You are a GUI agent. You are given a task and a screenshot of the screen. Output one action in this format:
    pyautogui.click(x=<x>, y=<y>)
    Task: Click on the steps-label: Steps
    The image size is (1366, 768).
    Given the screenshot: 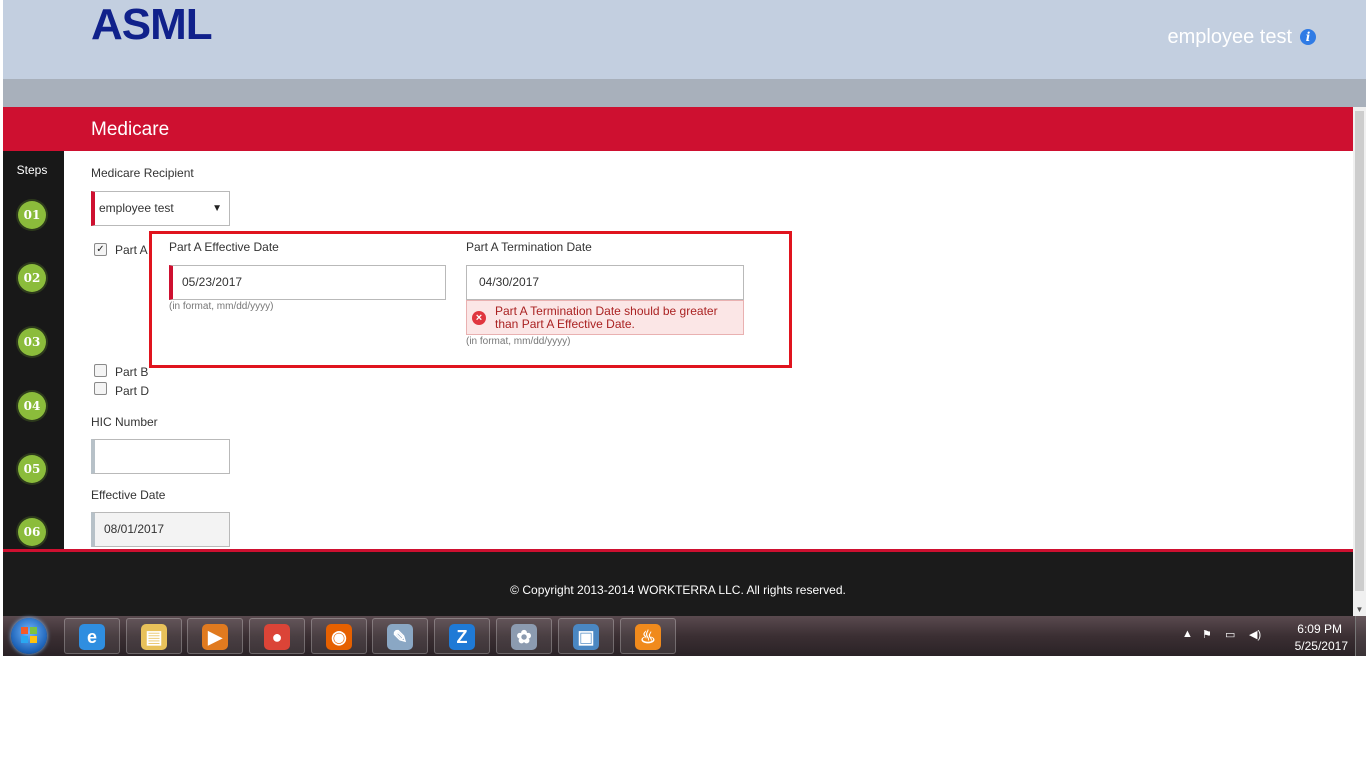 What is the action you would take?
    pyautogui.click(x=32, y=170)
    